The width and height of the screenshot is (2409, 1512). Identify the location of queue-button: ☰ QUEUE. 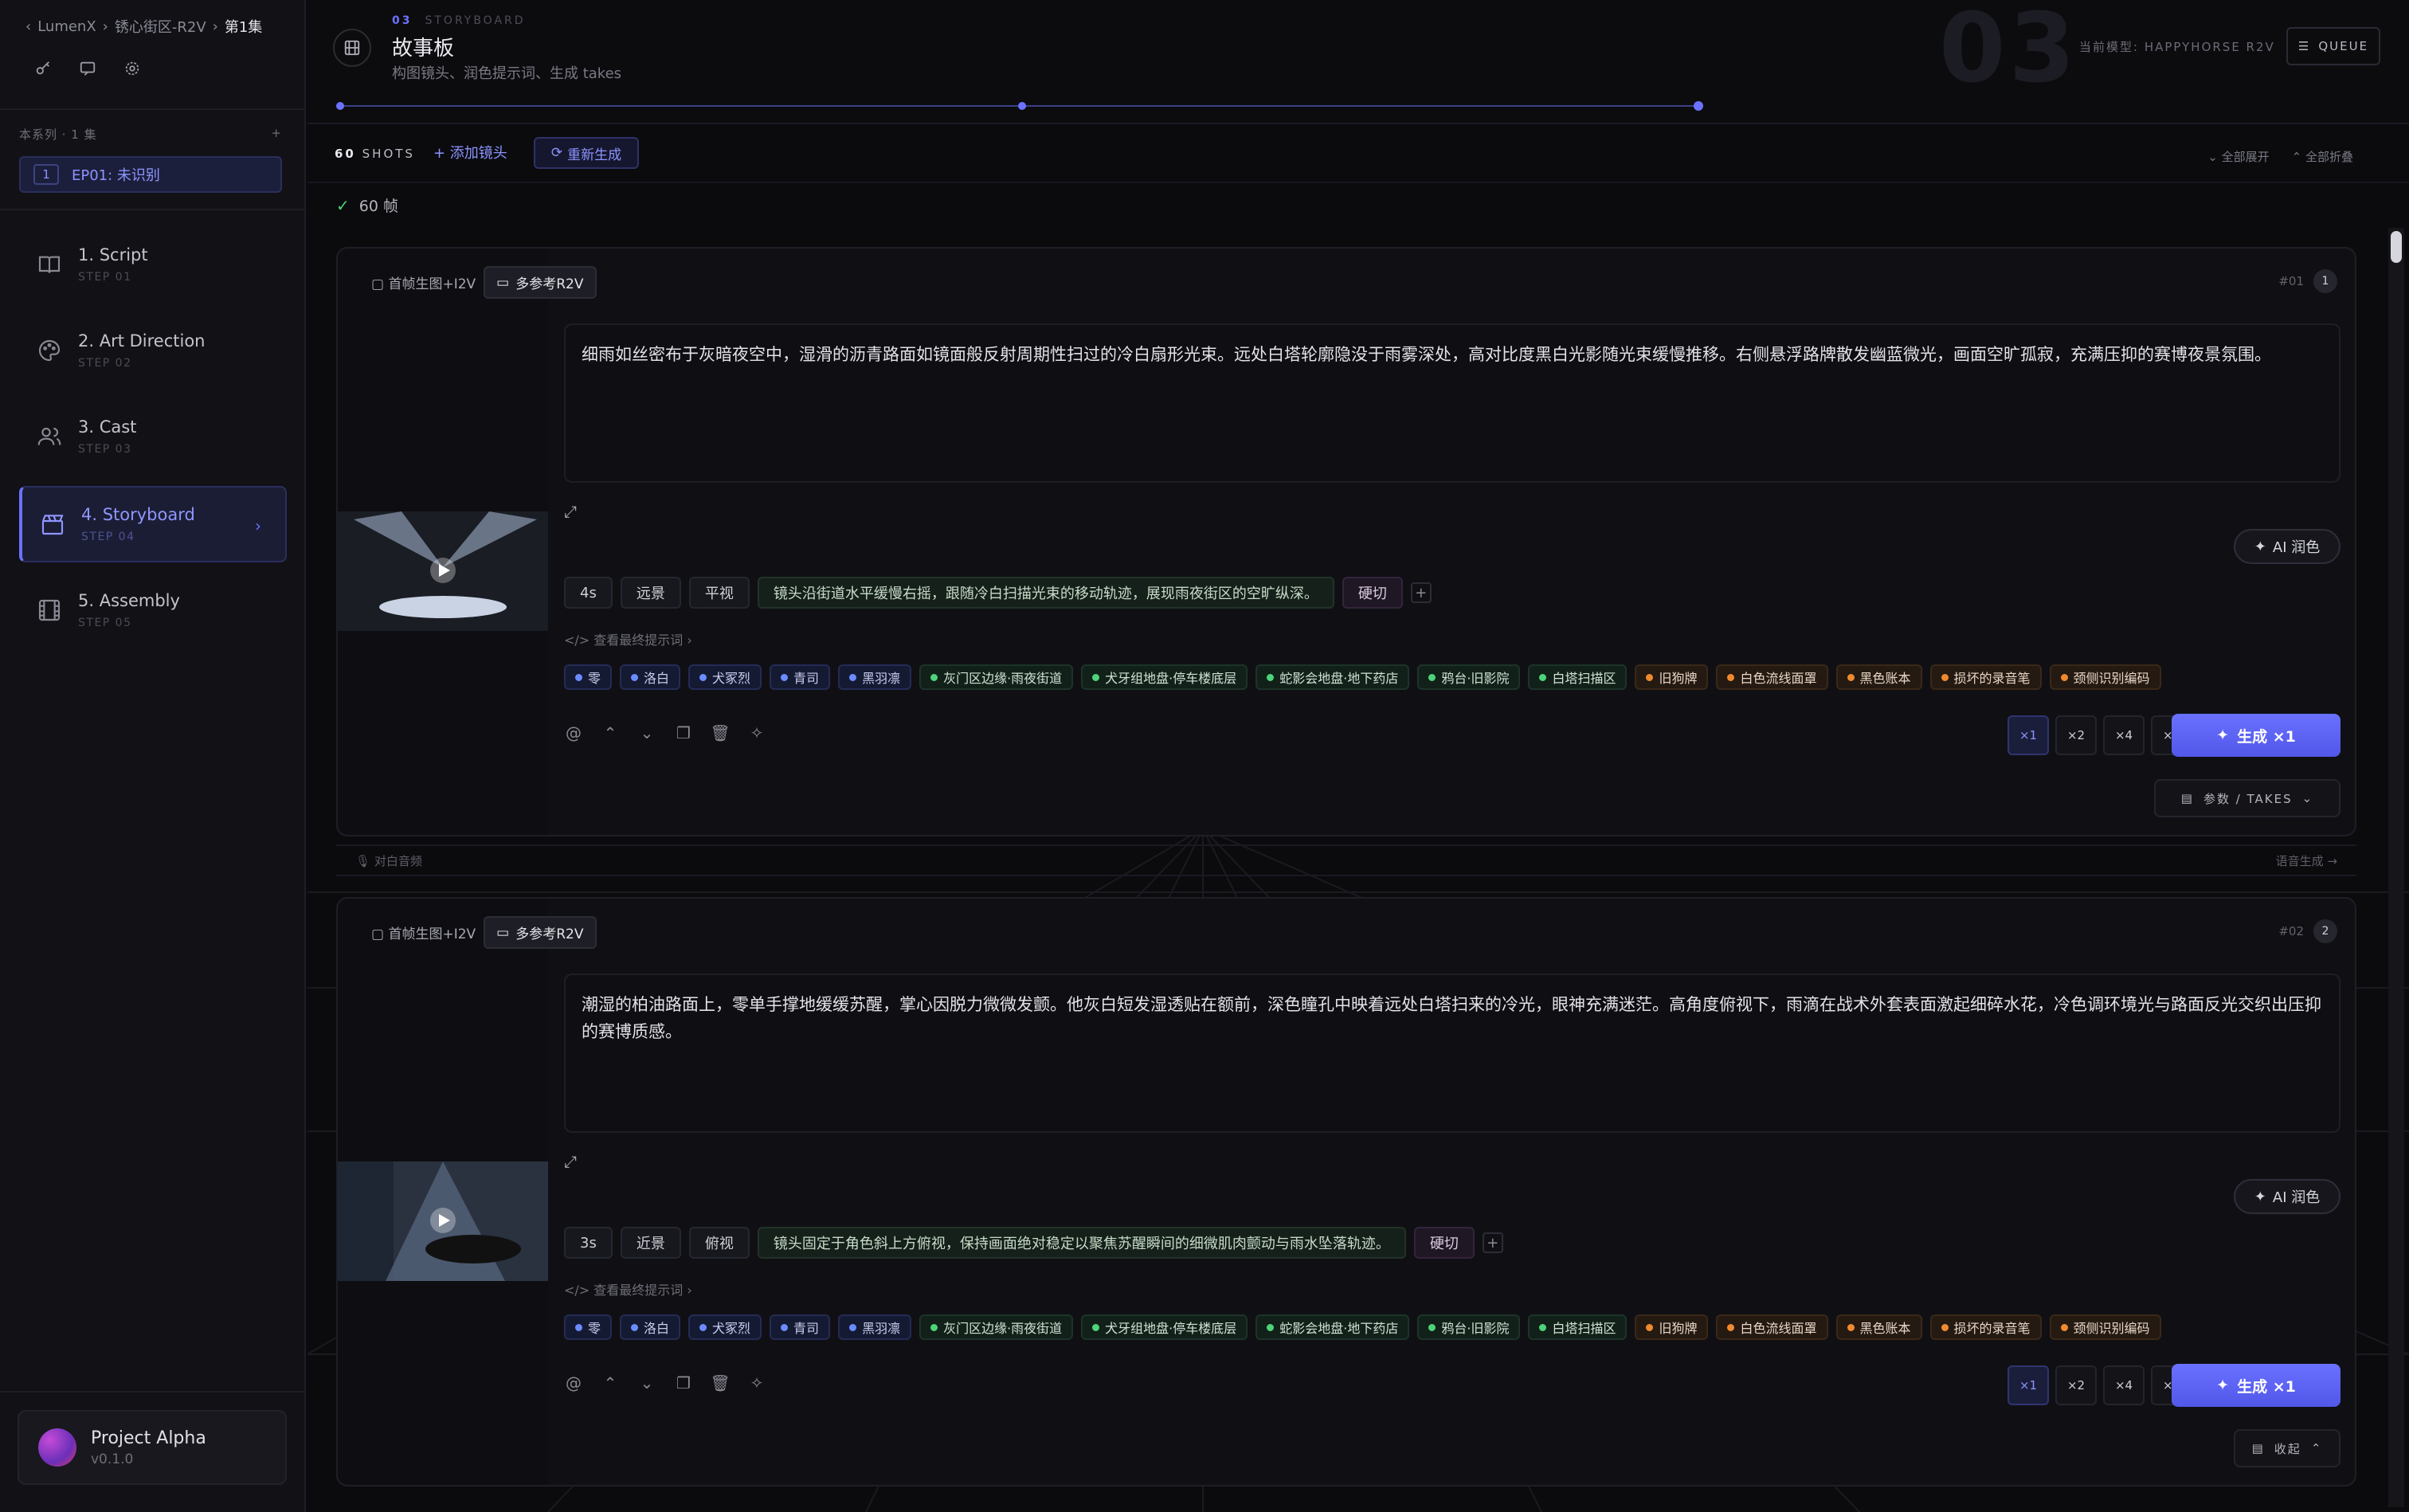
(2333, 46).